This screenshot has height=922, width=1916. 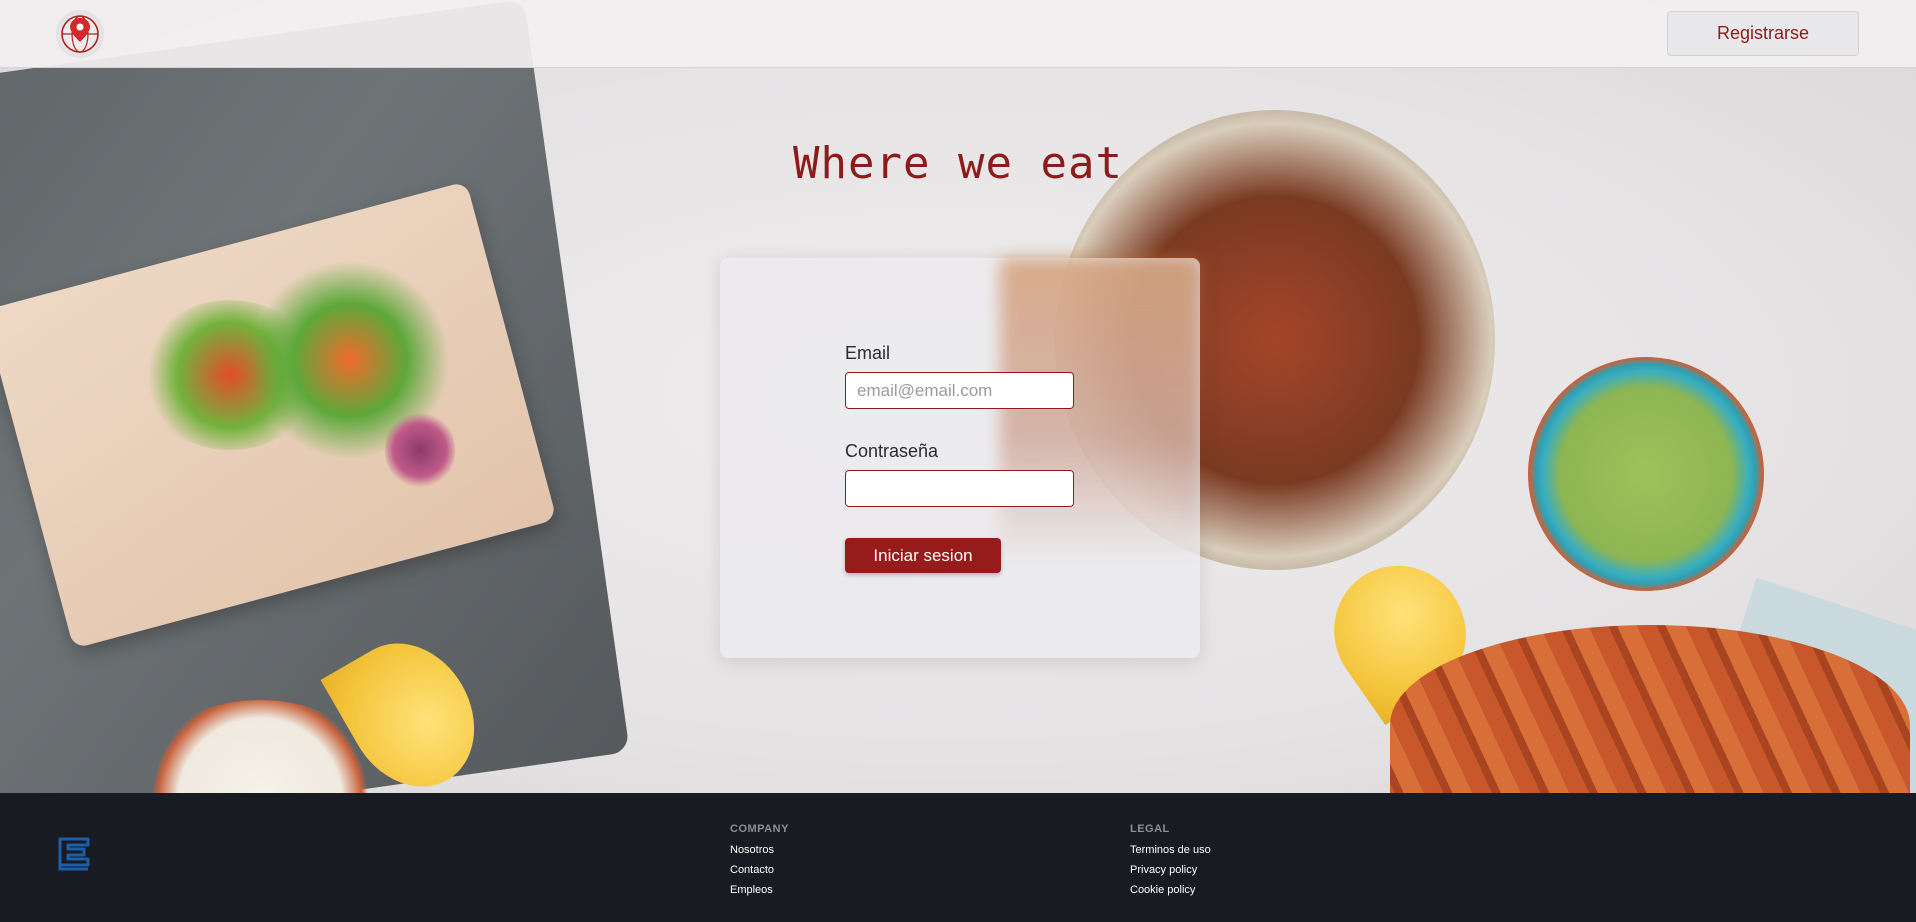 What do you see at coordinates (958, 34) in the screenshot?
I see `top-navbar: Registrarse` at bounding box center [958, 34].